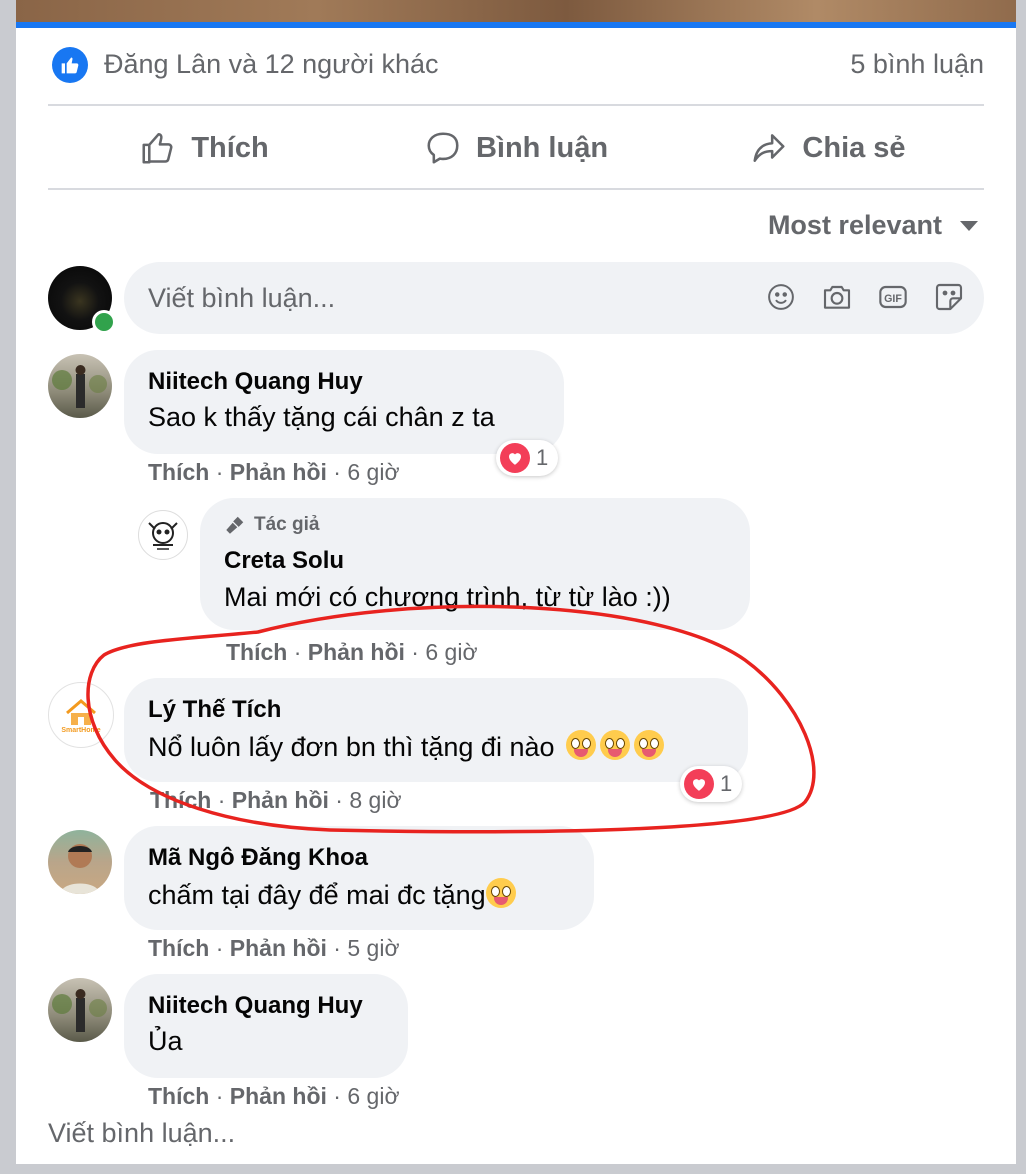 This screenshot has height=1174, width=1026. I want to click on camera-icon, so click(837, 297).